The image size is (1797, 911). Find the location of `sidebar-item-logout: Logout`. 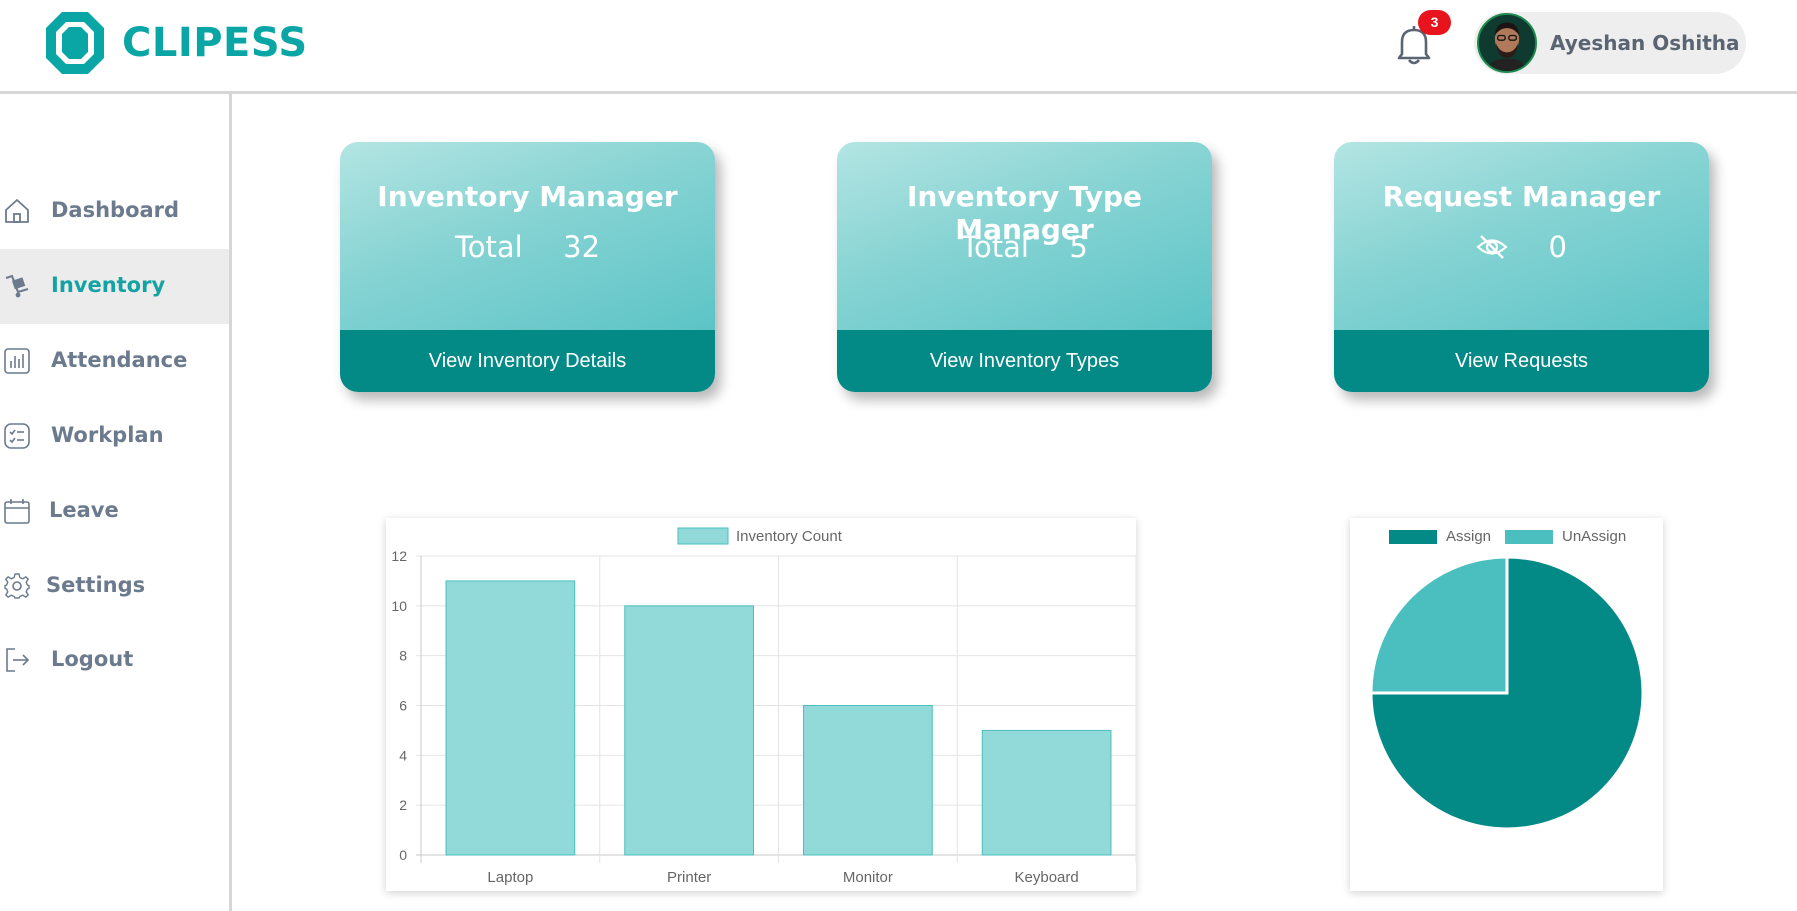

sidebar-item-logout: Logout is located at coordinates (114, 660).